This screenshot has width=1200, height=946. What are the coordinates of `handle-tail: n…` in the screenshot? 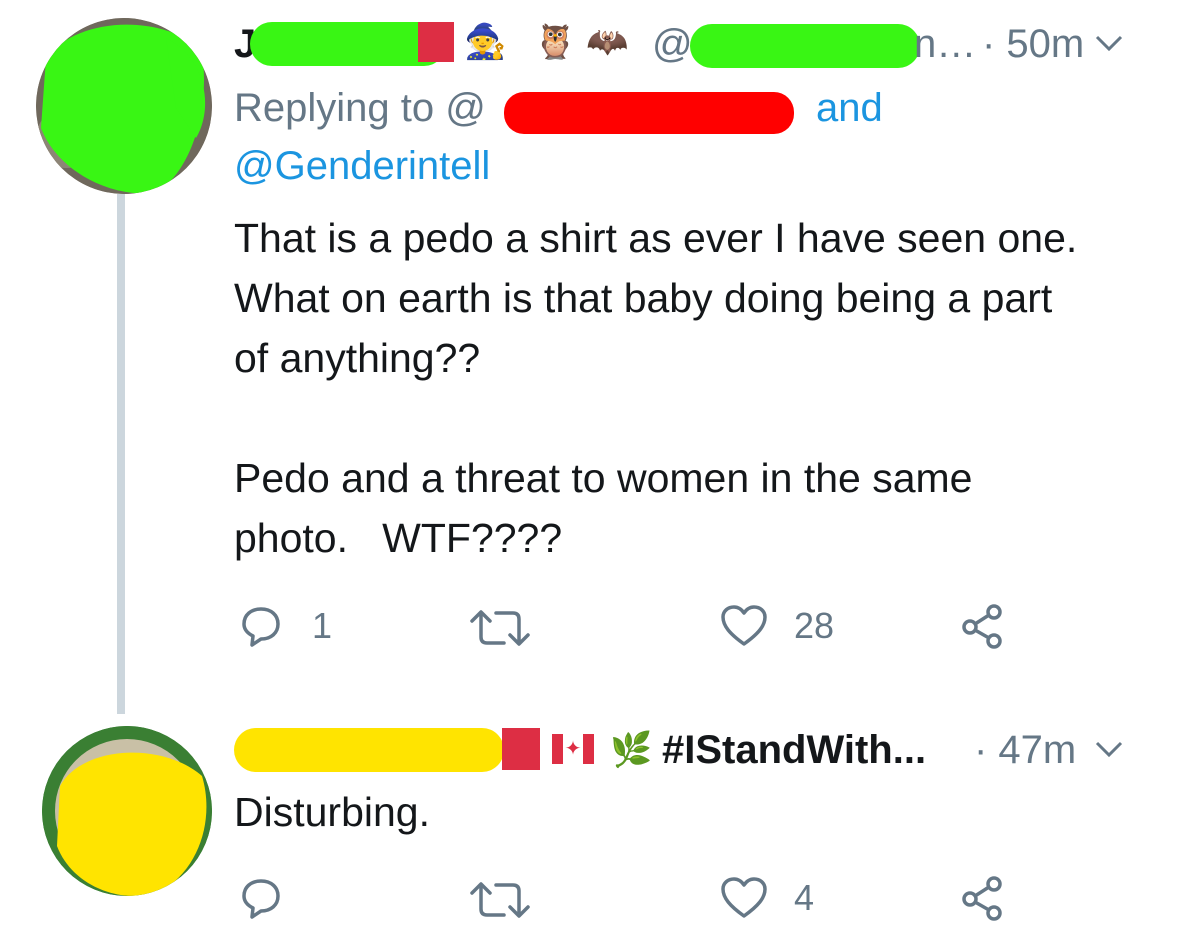 It's located at (945, 44).